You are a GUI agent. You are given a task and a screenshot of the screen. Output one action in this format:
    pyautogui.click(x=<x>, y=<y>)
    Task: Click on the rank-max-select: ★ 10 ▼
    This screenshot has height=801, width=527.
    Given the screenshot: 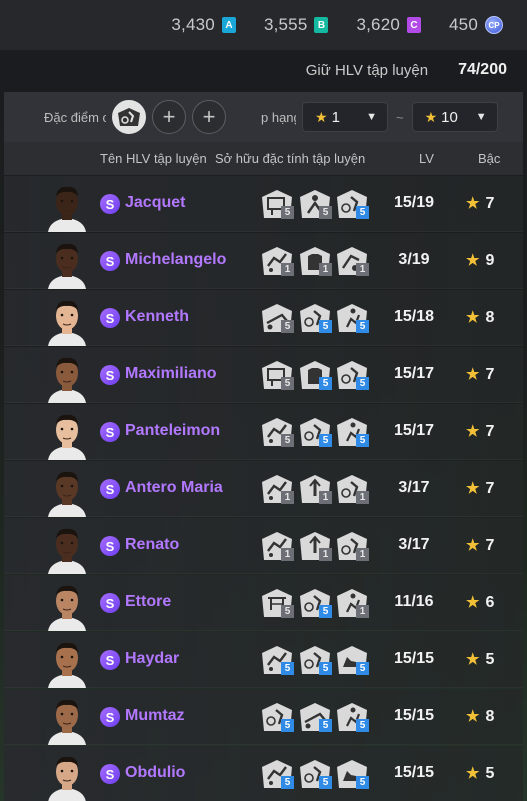 What is the action you would take?
    pyautogui.click(x=454, y=117)
    